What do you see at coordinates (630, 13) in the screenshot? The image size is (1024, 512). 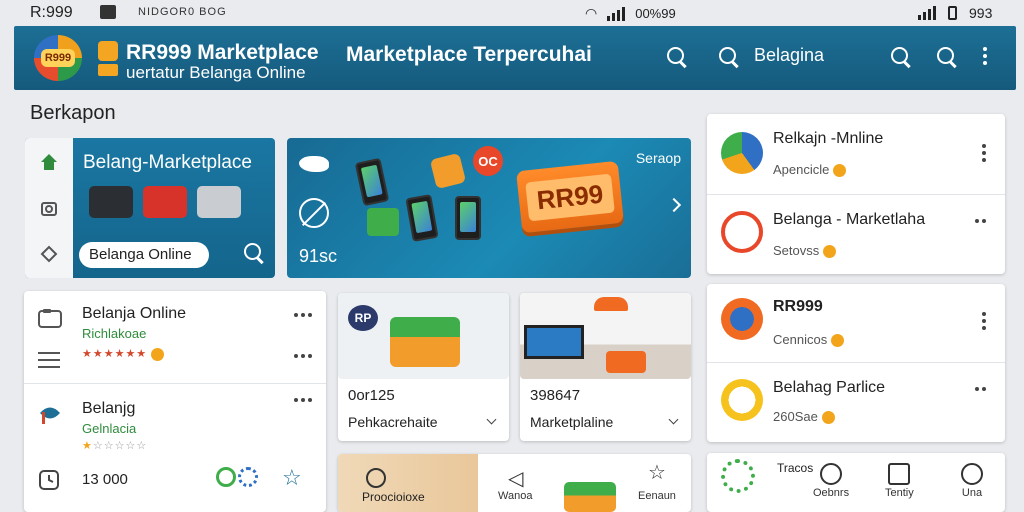 I see `status-center: ◠ 00%99` at bounding box center [630, 13].